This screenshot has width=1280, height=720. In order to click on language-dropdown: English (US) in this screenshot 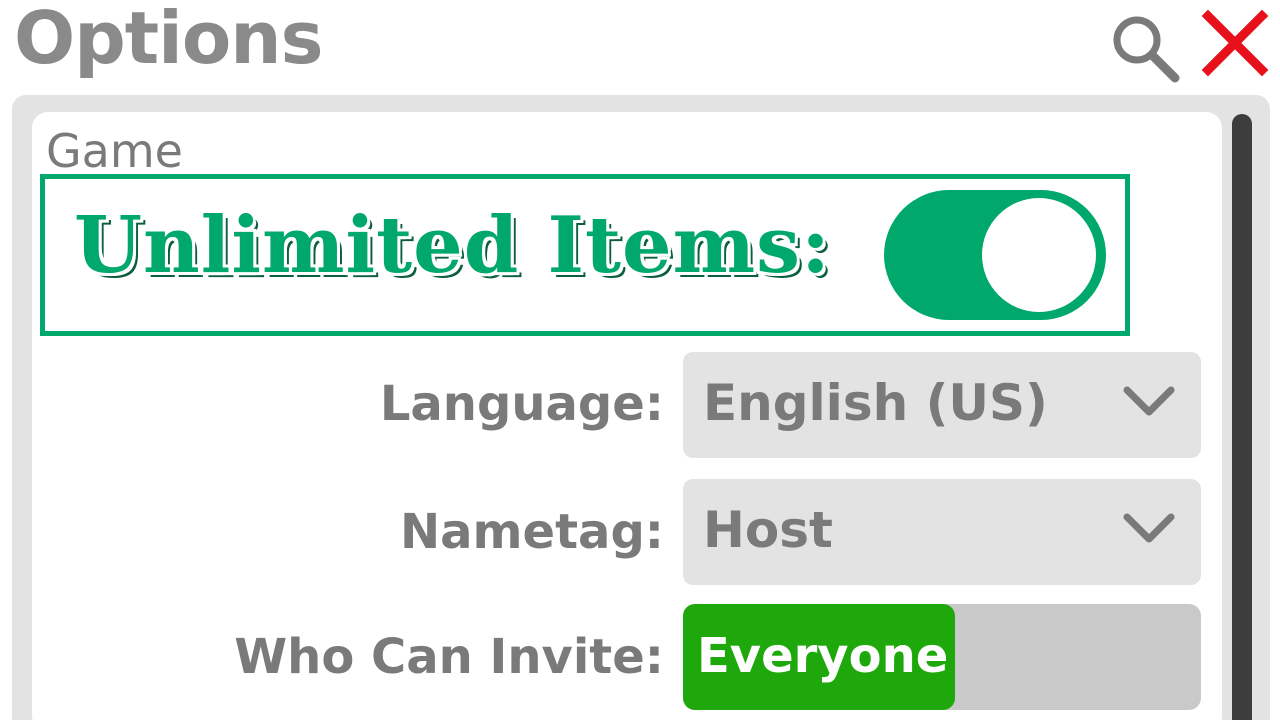, I will do `click(942, 405)`.